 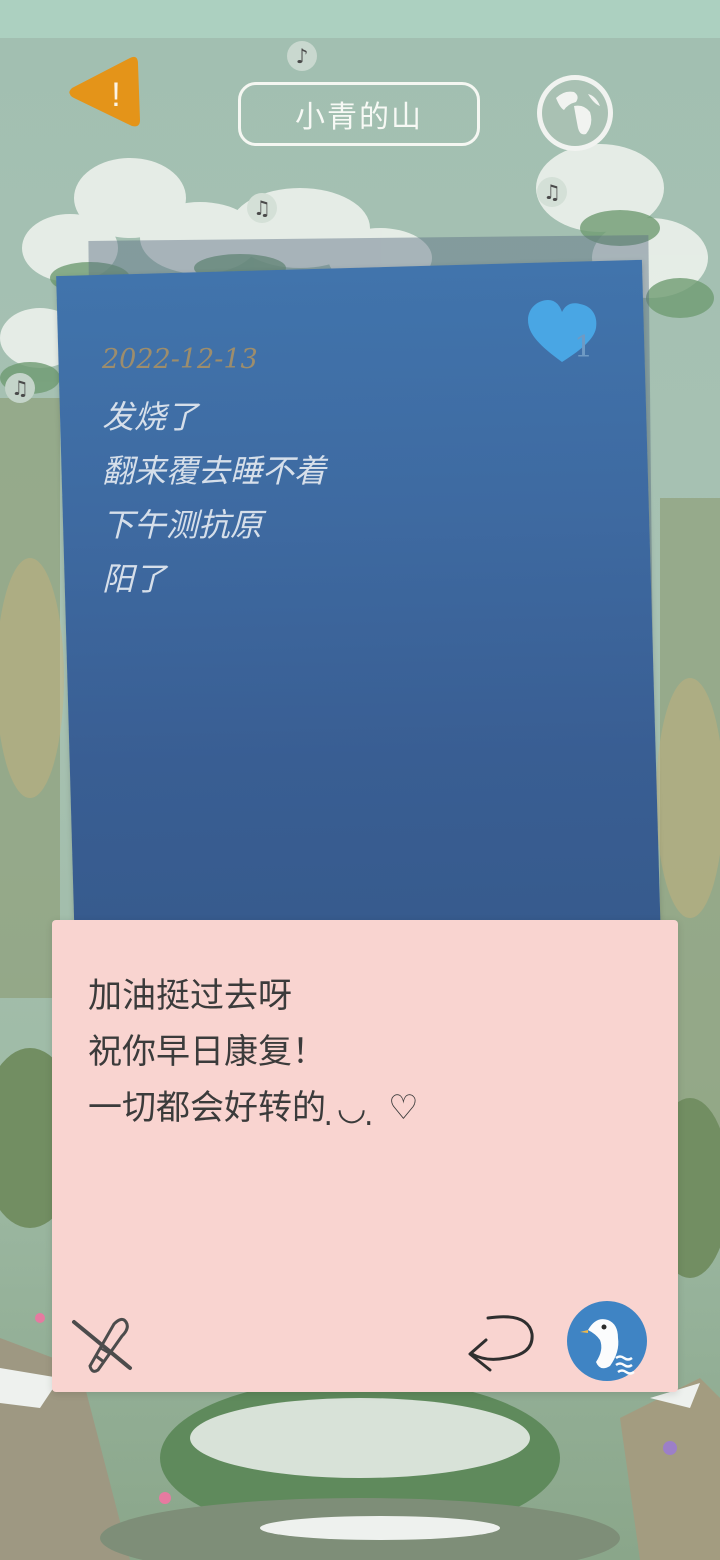 I want to click on letter-line: 翻来覆去睡不着, so click(x=214, y=471).